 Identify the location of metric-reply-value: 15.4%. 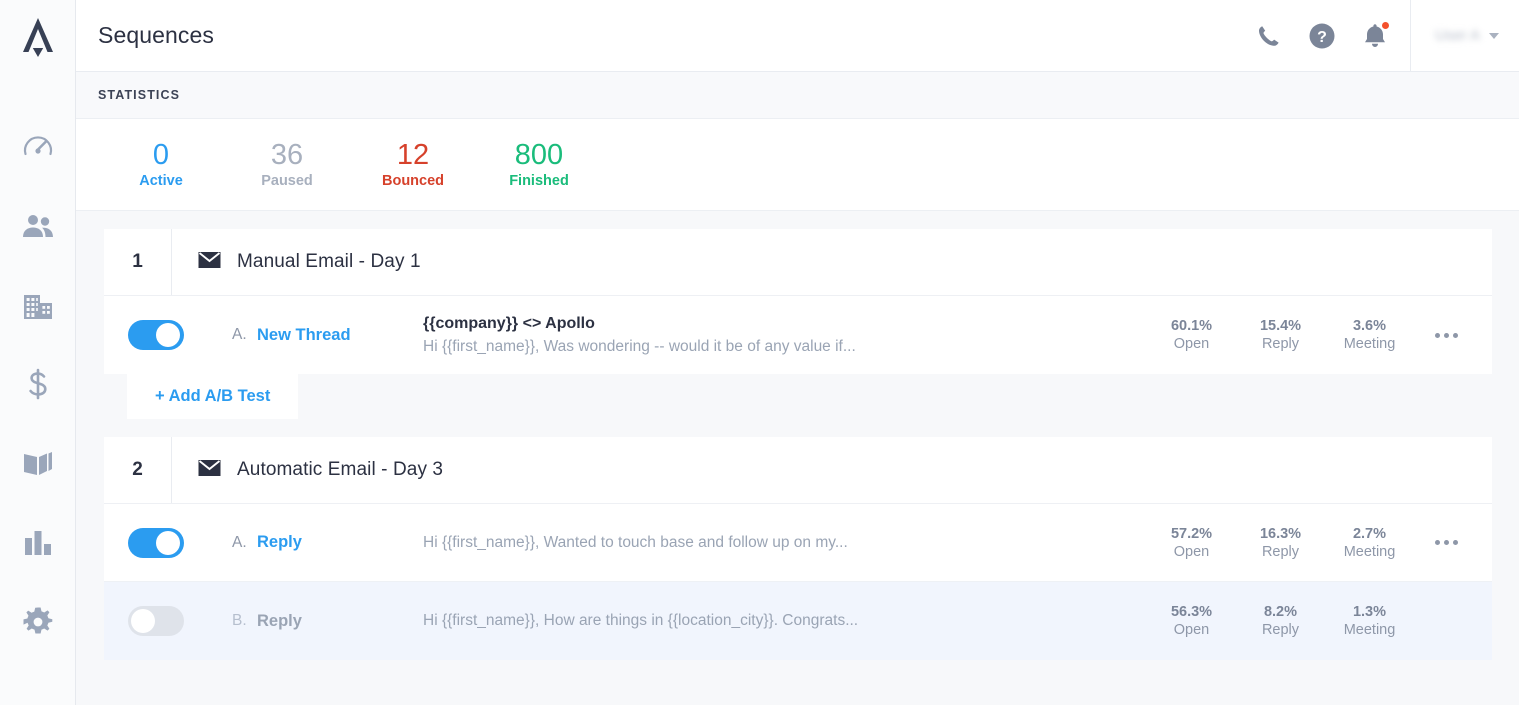
(1280, 326).